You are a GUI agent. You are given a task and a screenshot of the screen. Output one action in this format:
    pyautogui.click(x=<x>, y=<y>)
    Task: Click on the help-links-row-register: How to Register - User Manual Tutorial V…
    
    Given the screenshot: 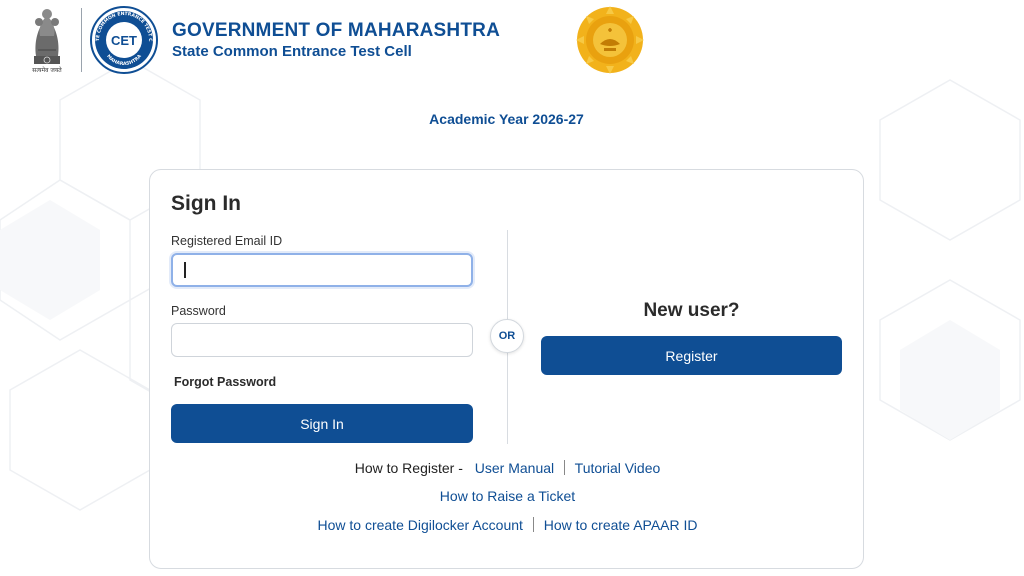 What is the action you would take?
    pyautogui.click(x=507, y=468)
    